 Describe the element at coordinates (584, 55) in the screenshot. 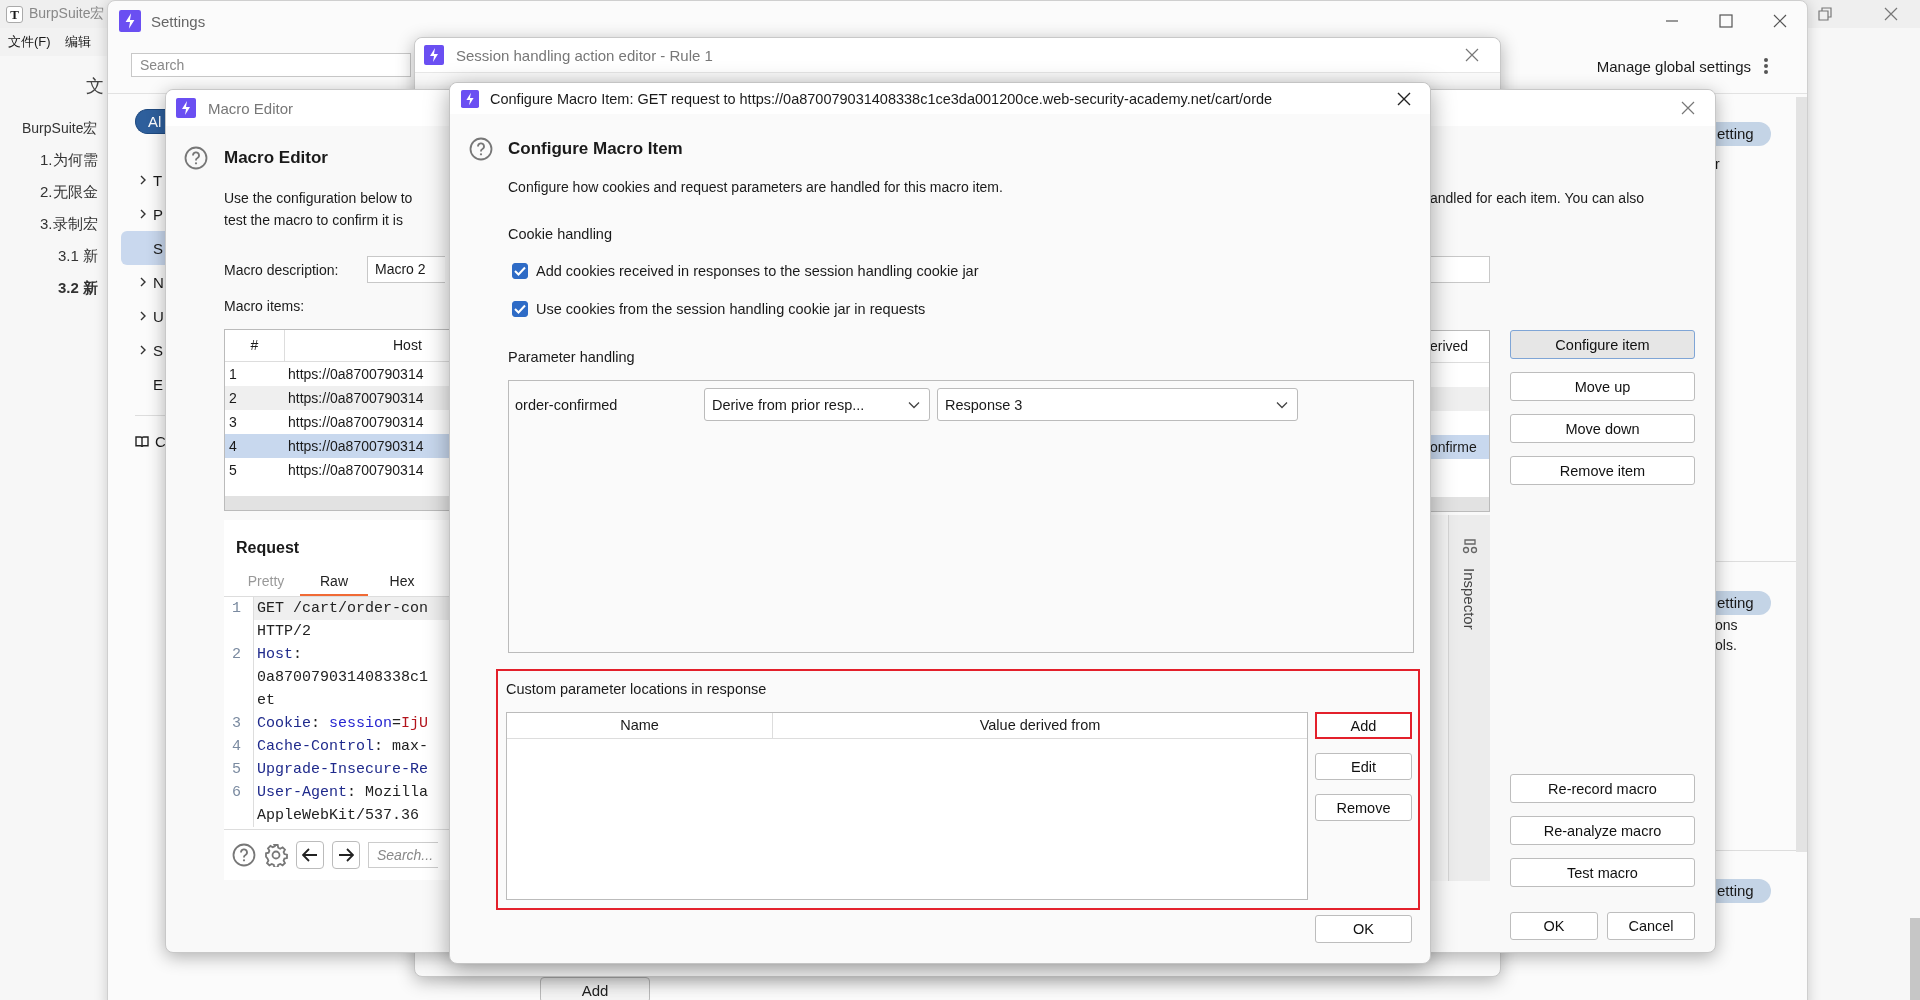

I see `window-title: Session handling action editor - Rule 1` at that location.